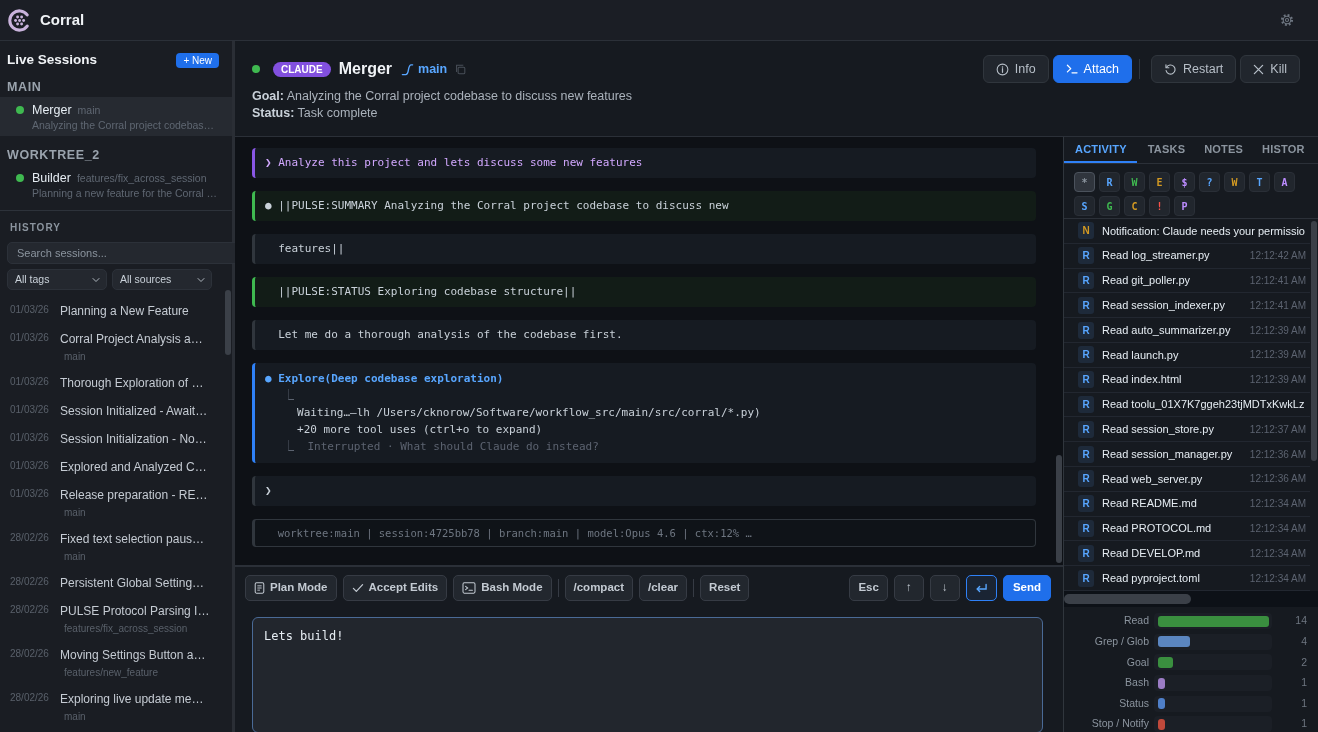  What do you see at coordinates (259, 588) in the screenshot?
I see `document-icon` at bounding box center [259, 588].